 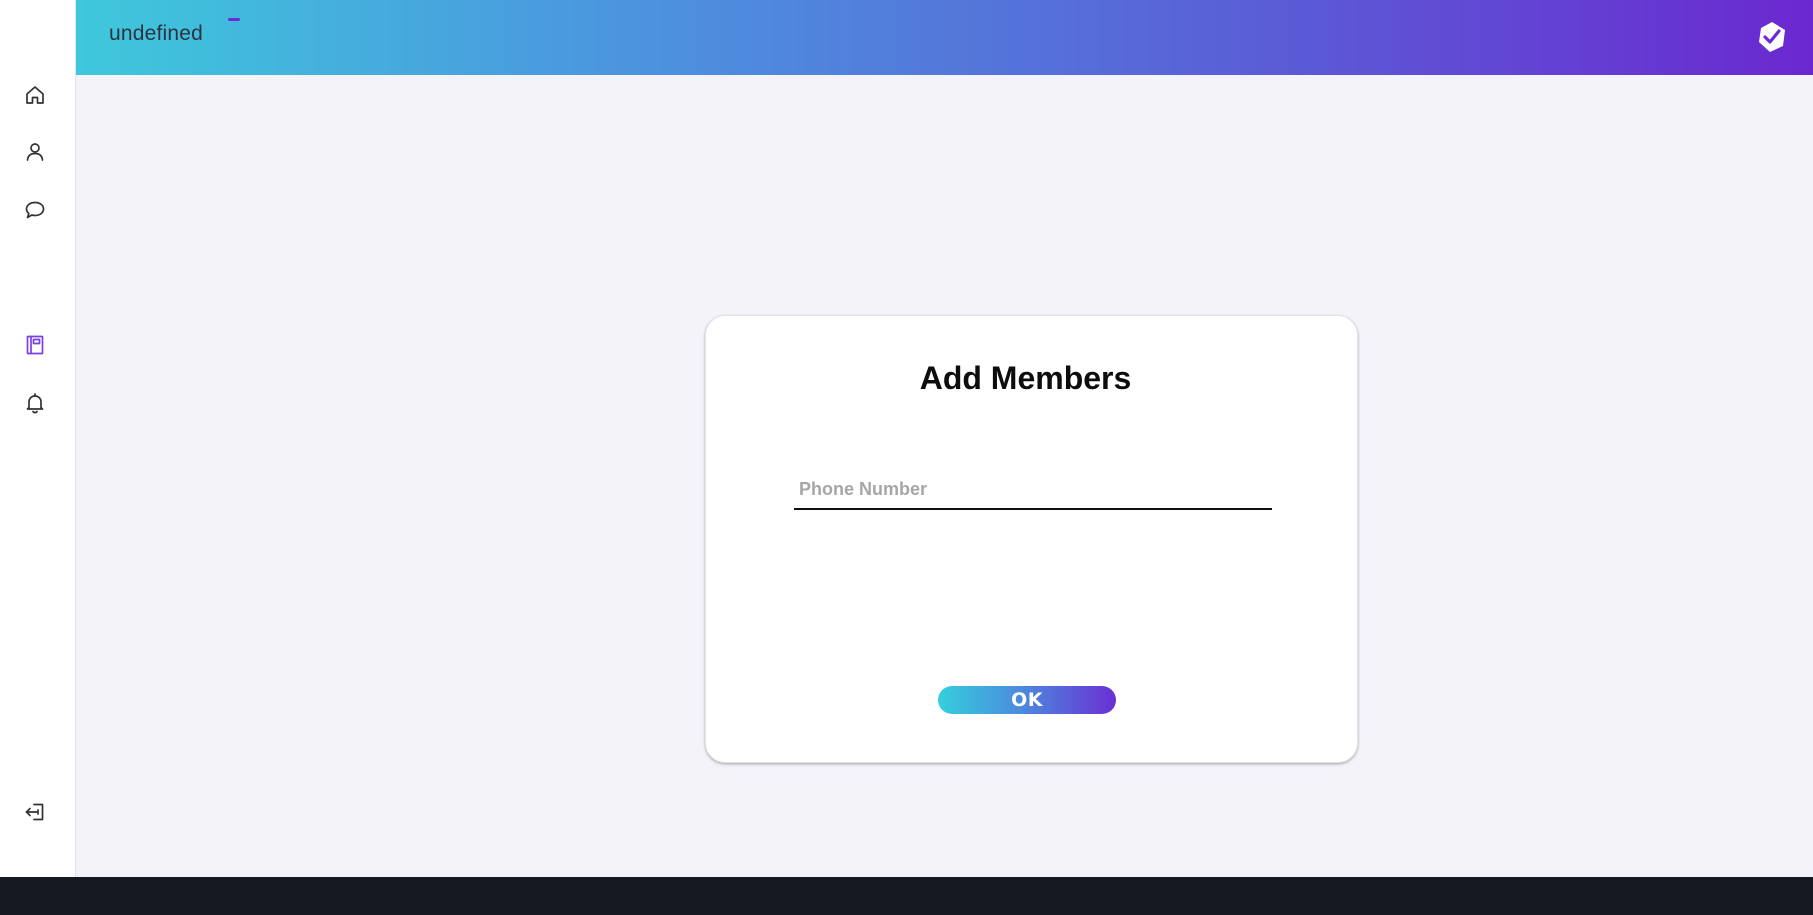 I want to click on user-icon, so click(x=35, y=152).